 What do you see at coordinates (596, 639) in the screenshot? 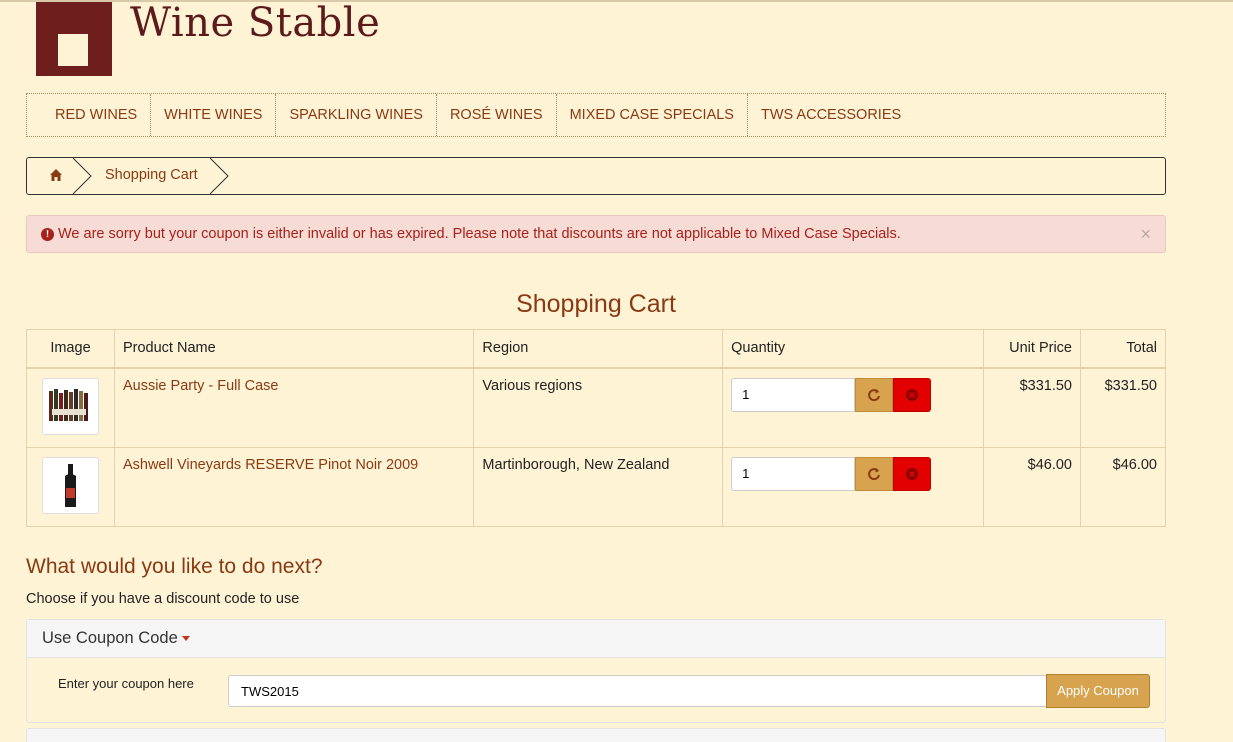
I see `coupon-panel-toggle: Use Coupon Code` at bounding box center [596, 639].